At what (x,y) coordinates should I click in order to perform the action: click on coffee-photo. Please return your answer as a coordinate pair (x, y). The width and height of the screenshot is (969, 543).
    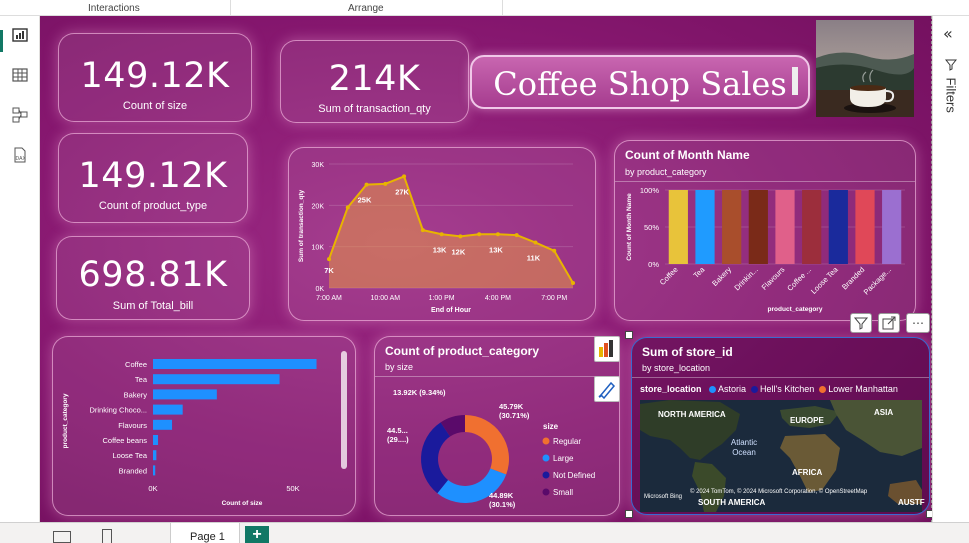
    Looking at the image, I should click on (865, 68).